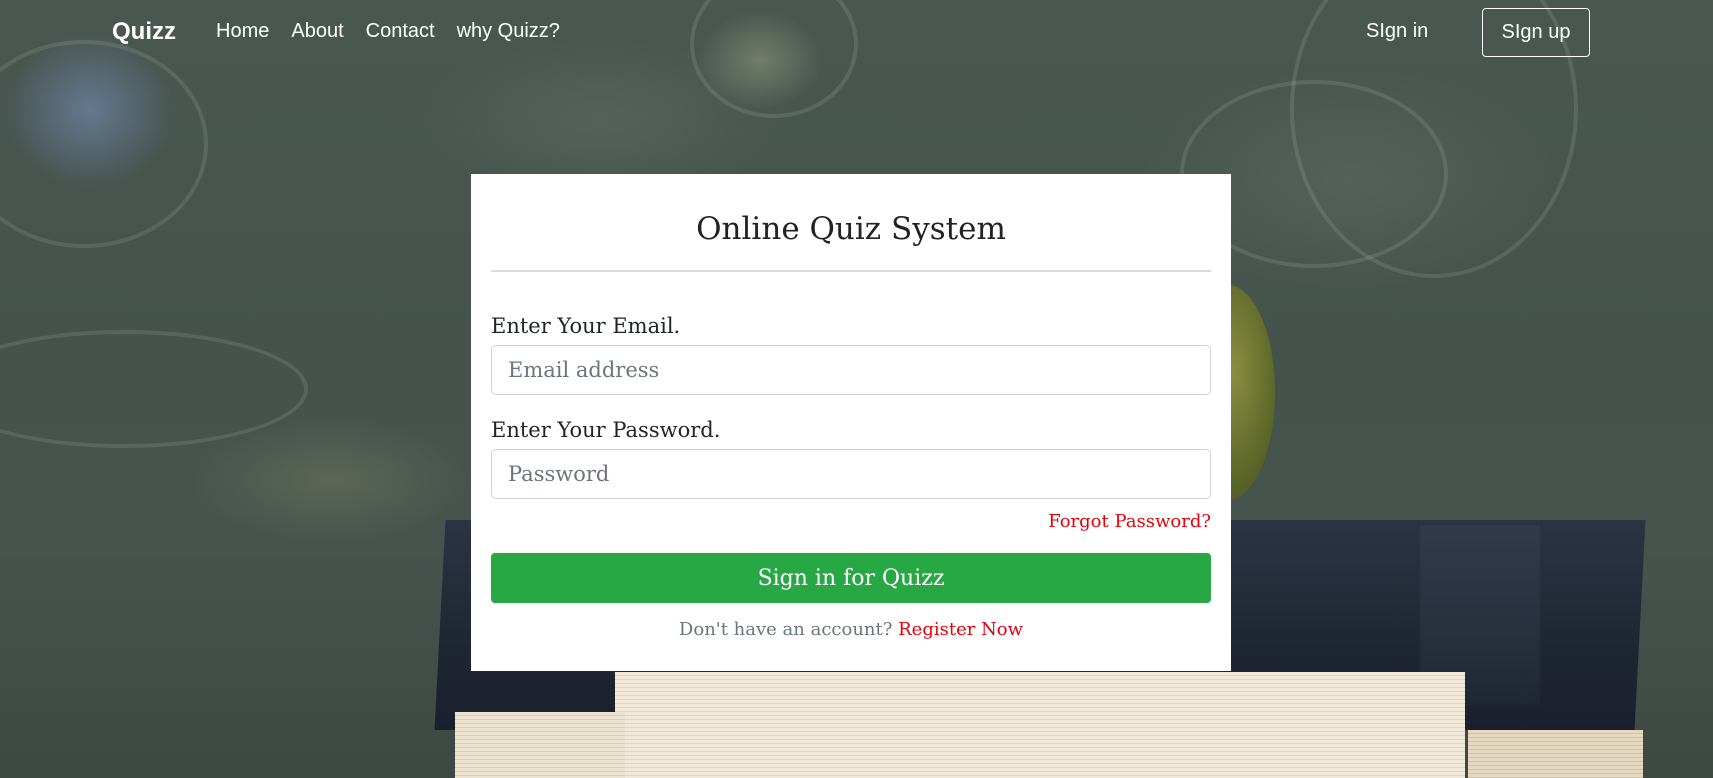  What do you see at coordinates (851, 271) in the screenshot?
I see `title-divider` at bounding box center [851, 271].